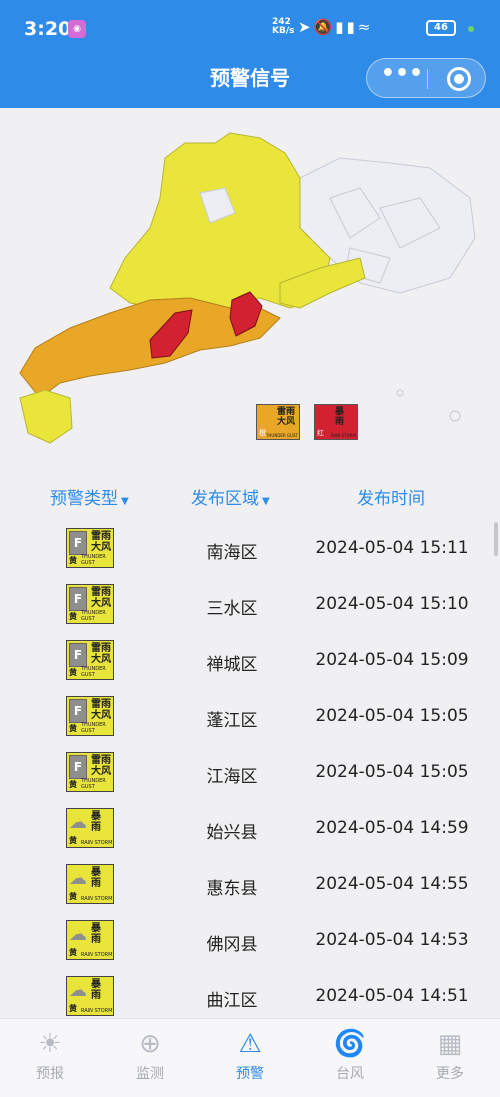 The height and width of the screenshot is (1097, 500). What do you see at coordinates (391, 499) in the screenshot?
I see `header-time: 发布时间` at bounding box center [391, 499].